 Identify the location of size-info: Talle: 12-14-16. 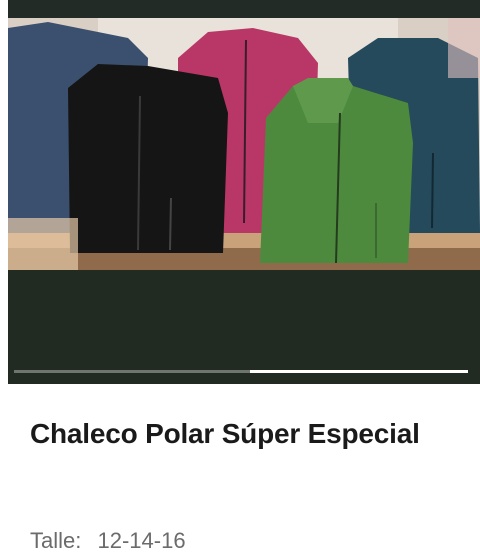
(108, 541).